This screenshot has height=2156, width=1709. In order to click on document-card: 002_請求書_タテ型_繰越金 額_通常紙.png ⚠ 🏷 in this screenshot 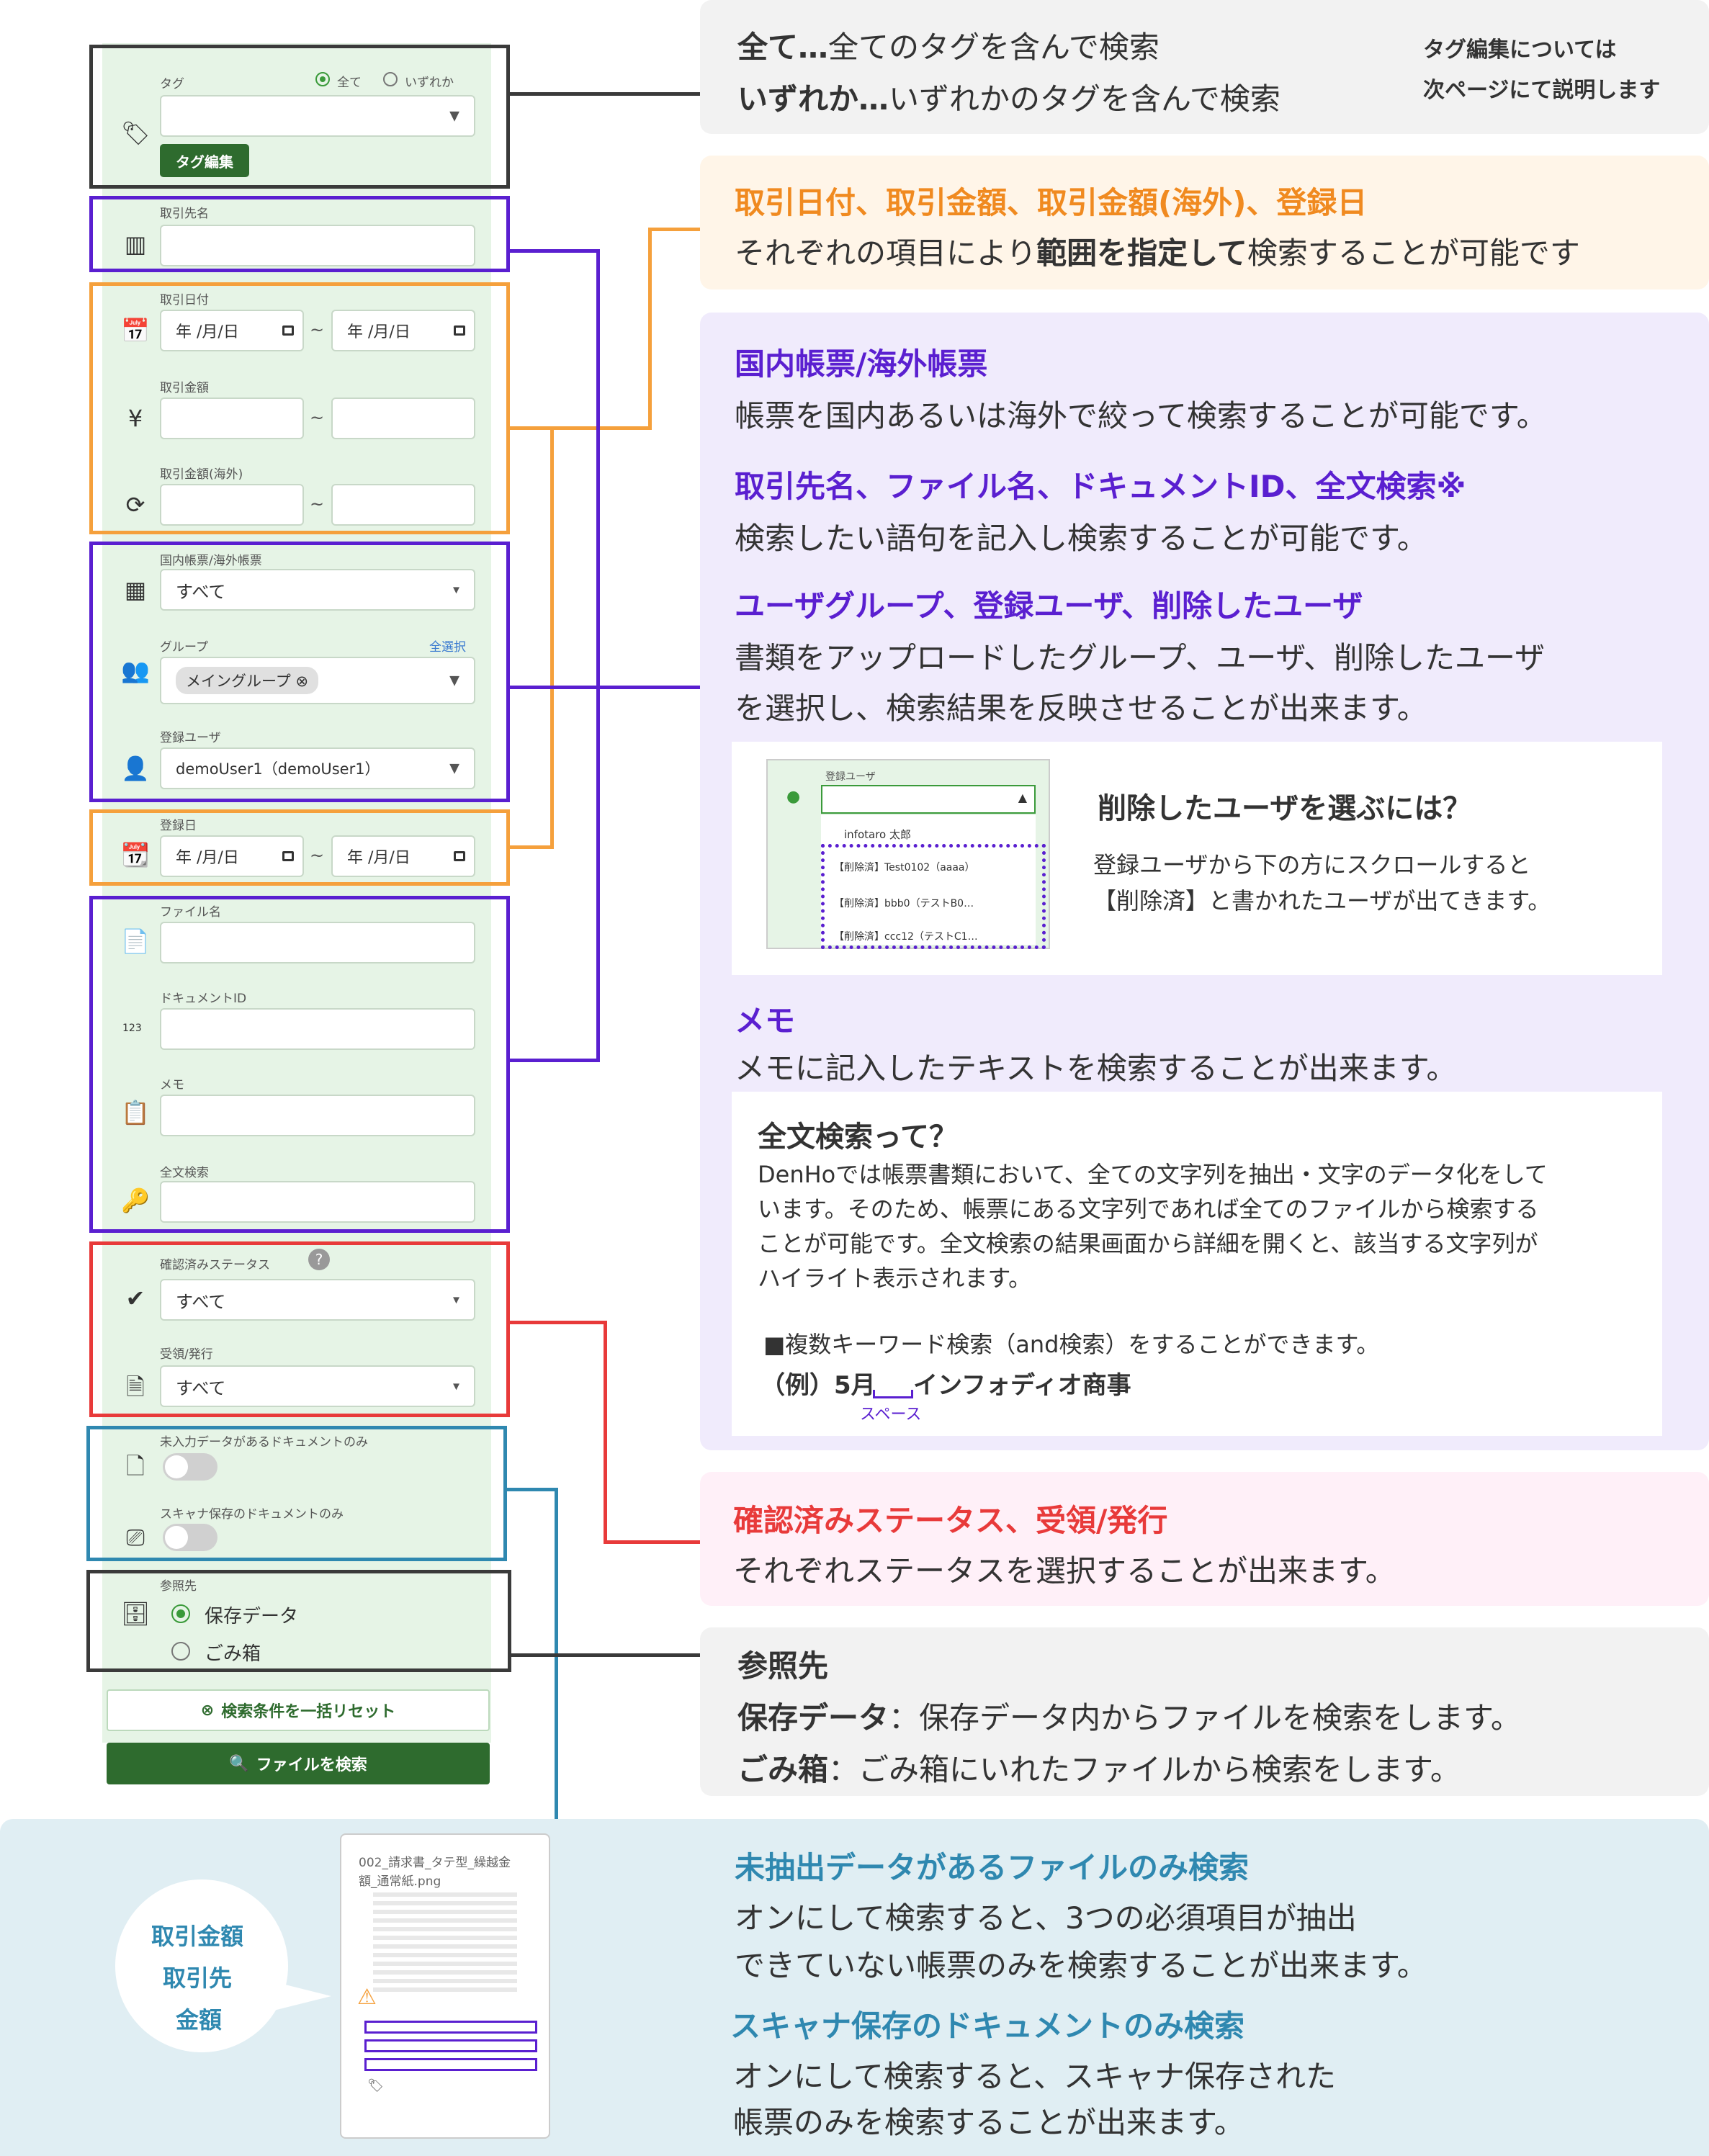, I will do `click(445, 1986)`.